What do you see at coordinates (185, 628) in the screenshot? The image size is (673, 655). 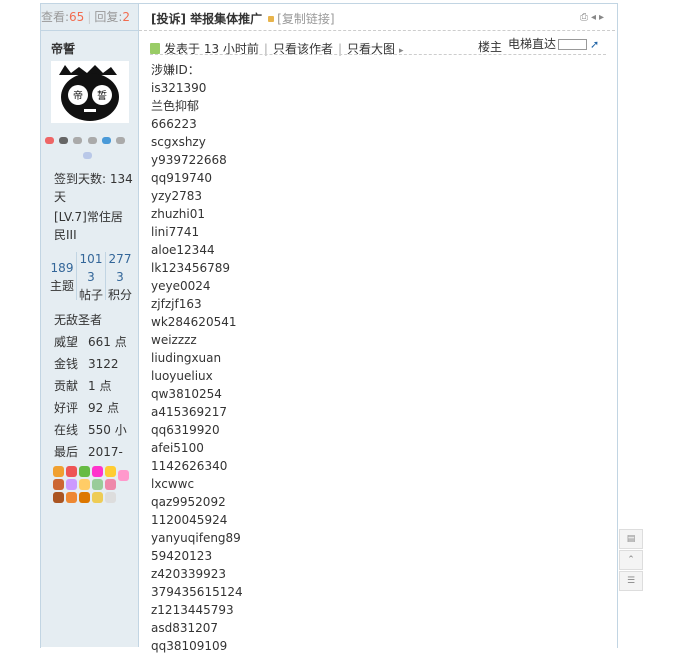 I see `content-line: asd831207` at bounding box center [185, 628].